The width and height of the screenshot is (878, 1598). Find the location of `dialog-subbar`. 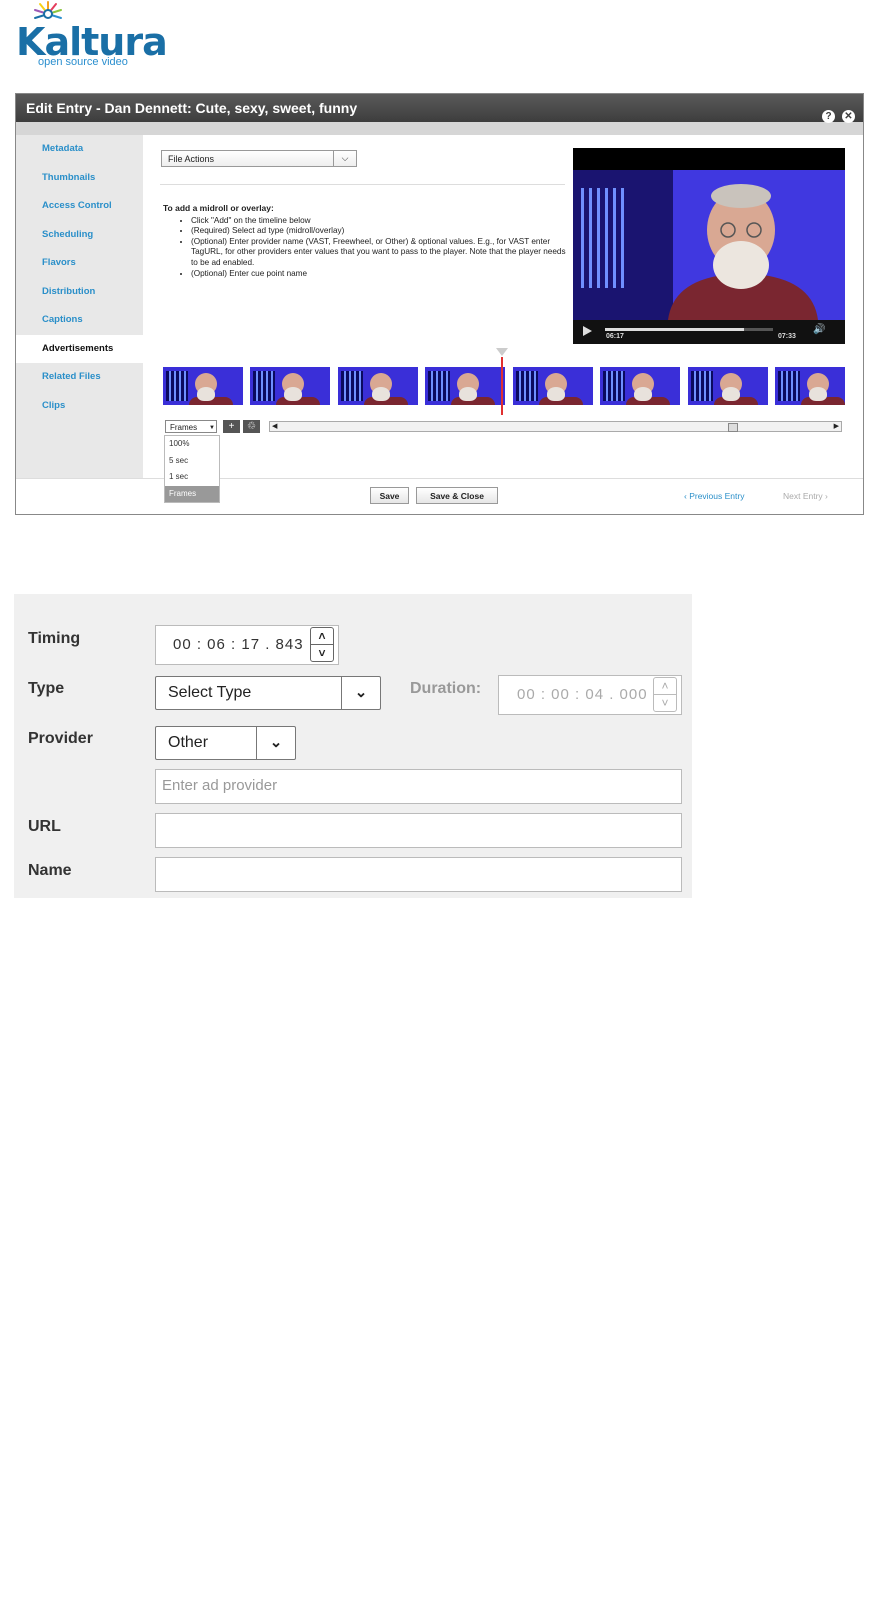

dialog-subbar is located at coordinates (439, 128).